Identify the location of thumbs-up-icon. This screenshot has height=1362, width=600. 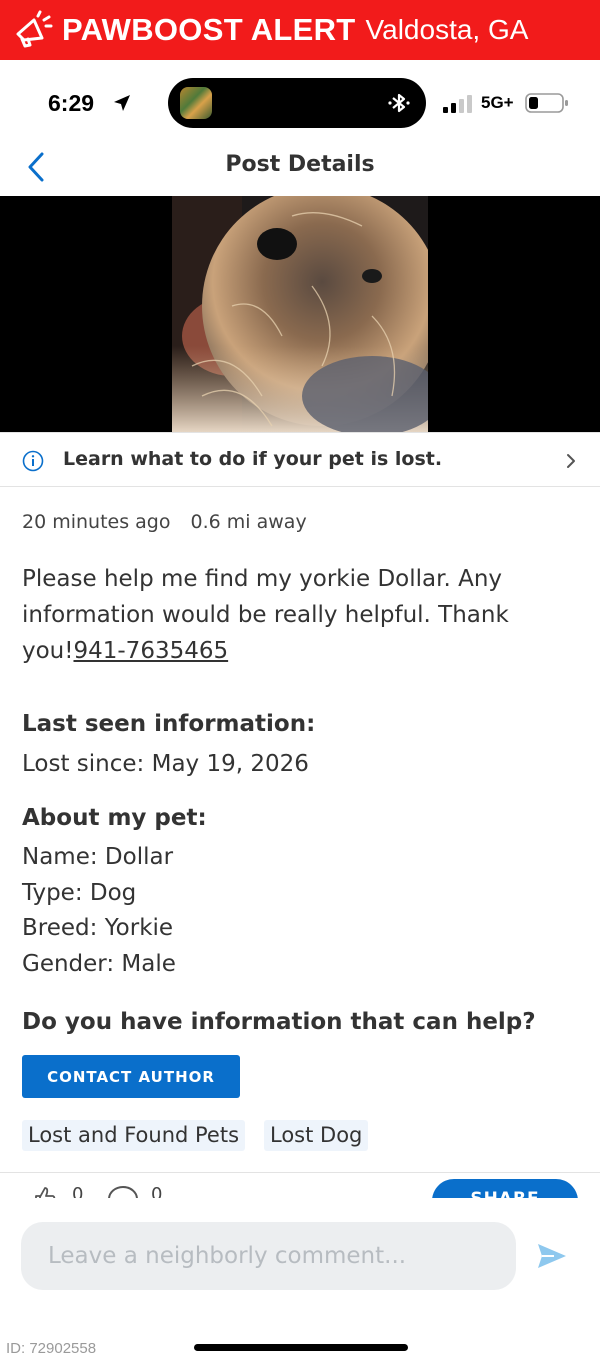
(45, 1191).